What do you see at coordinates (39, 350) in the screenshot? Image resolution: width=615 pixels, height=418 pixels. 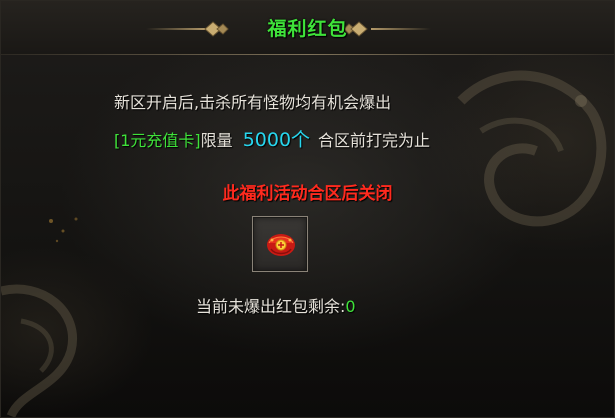 I see `dragon-decoration-left` at bounding box center [39, 350].